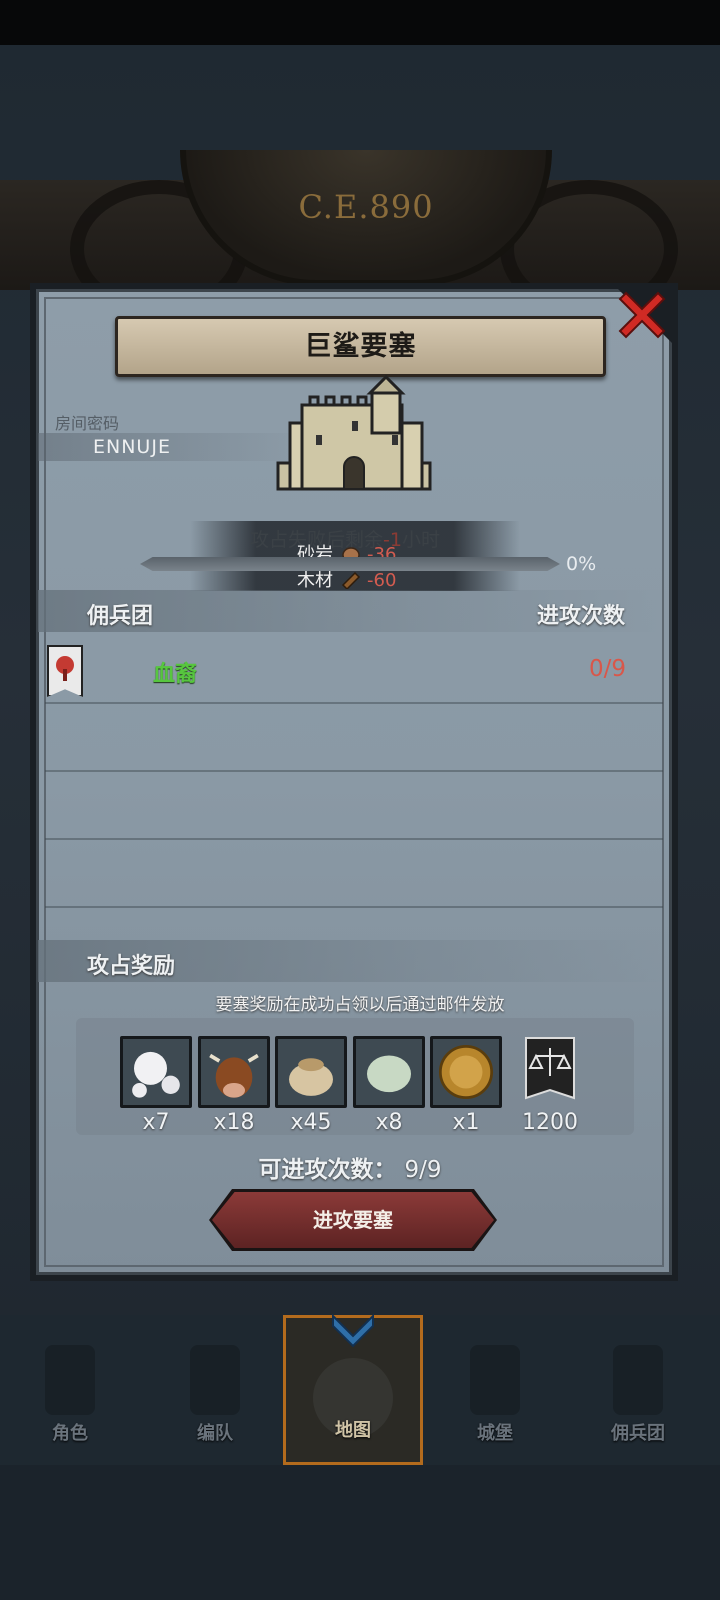 The height and width of the screenshot is (1600, 720). I want to click on chevron-down-icon, so click(353, 1330).